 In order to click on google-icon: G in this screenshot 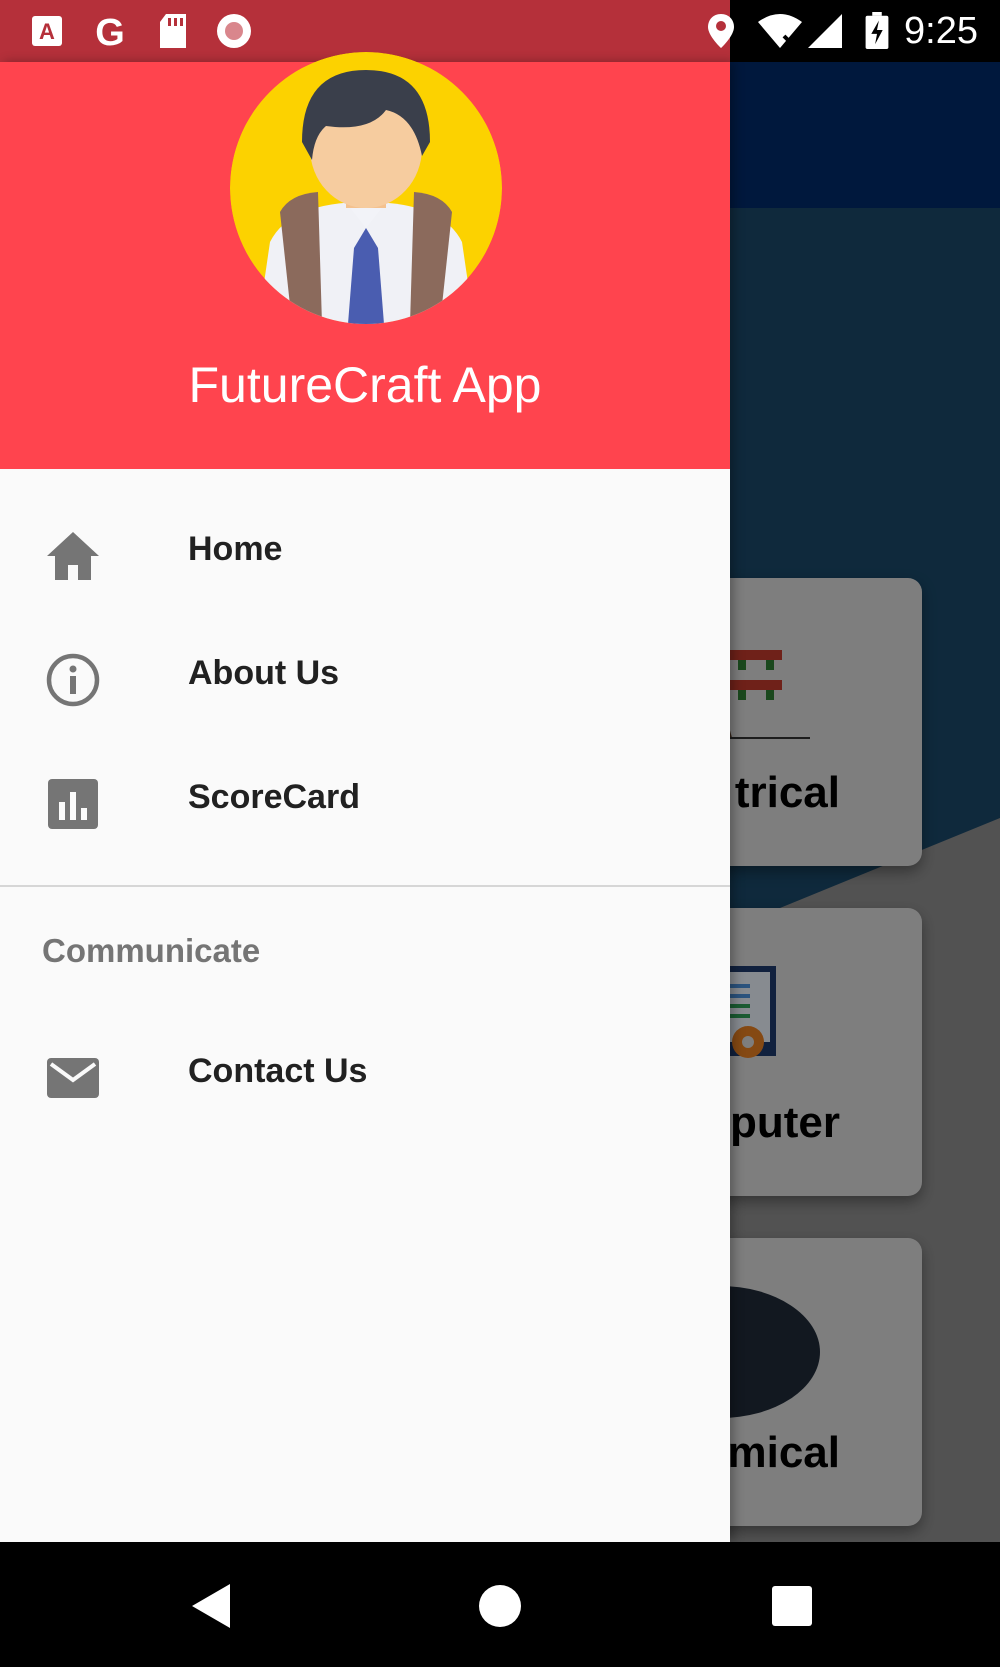, I will do `click(110, 31)`.